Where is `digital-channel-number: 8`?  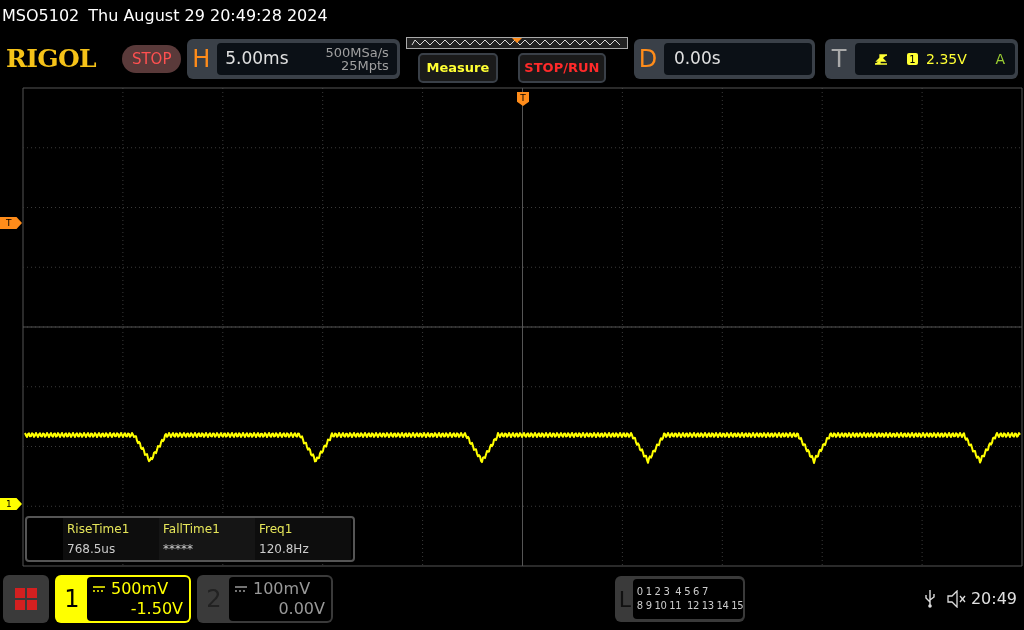
digital-channel-number: 8 is located at coordinates (639, 606).